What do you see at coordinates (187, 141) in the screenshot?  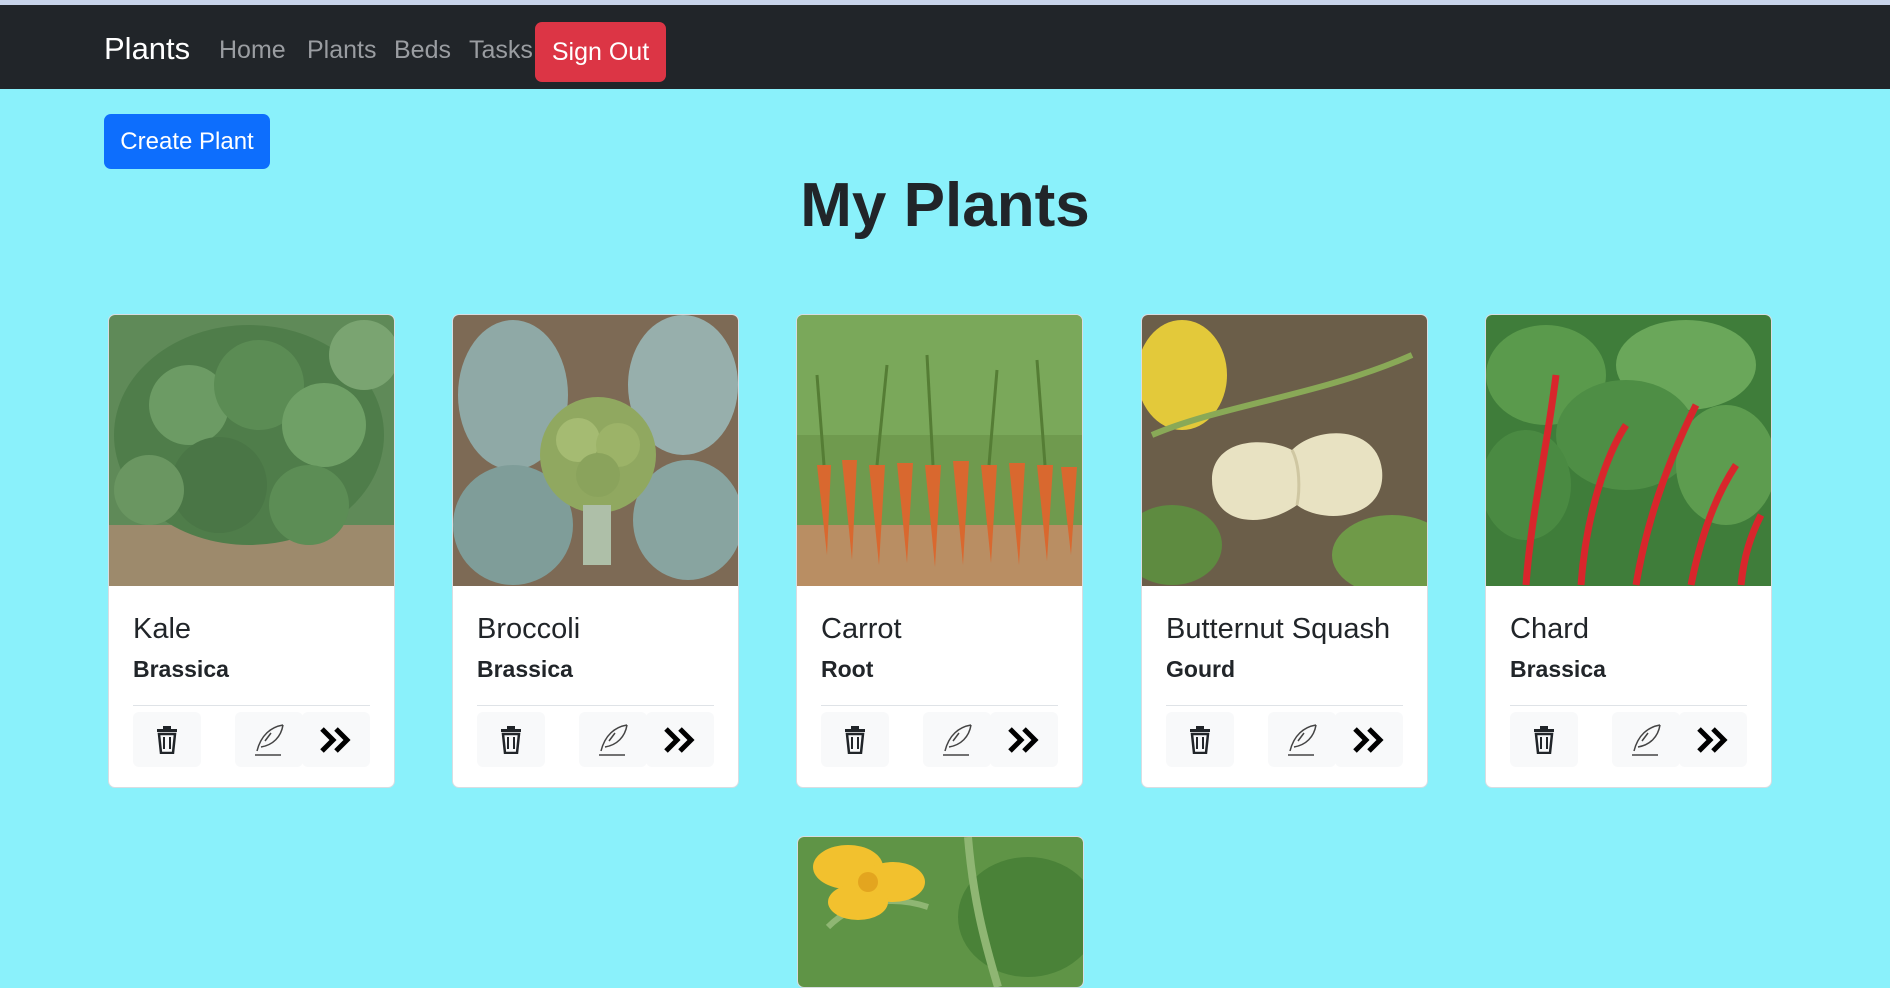 I see `create-plant-button: Create Plant` at bounding box center [187, 141].